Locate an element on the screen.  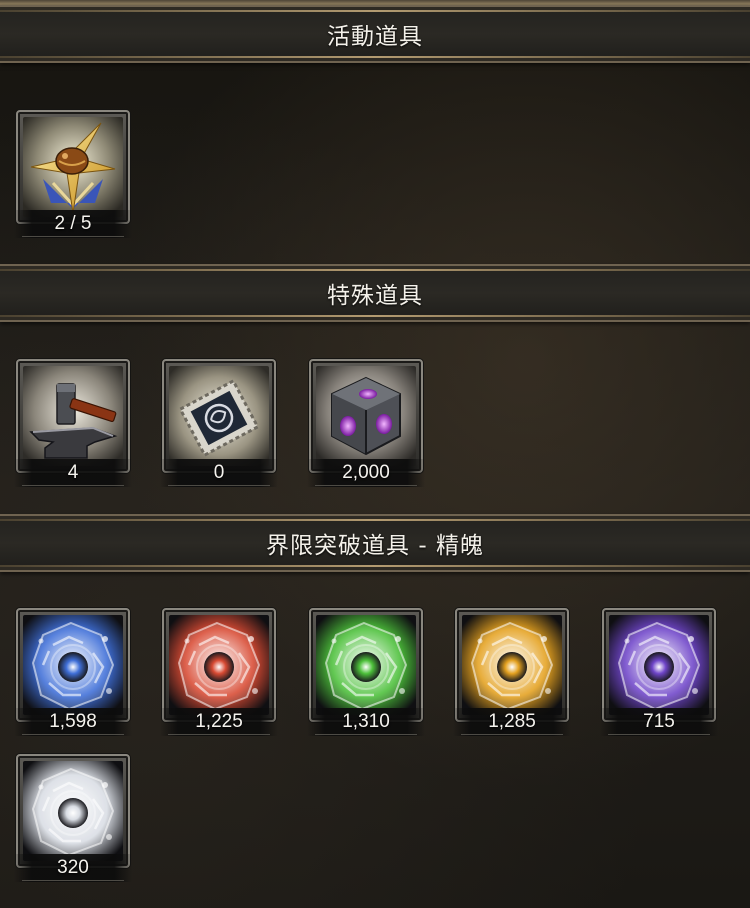
item-count: 320 is located at coordinates (73, 867).